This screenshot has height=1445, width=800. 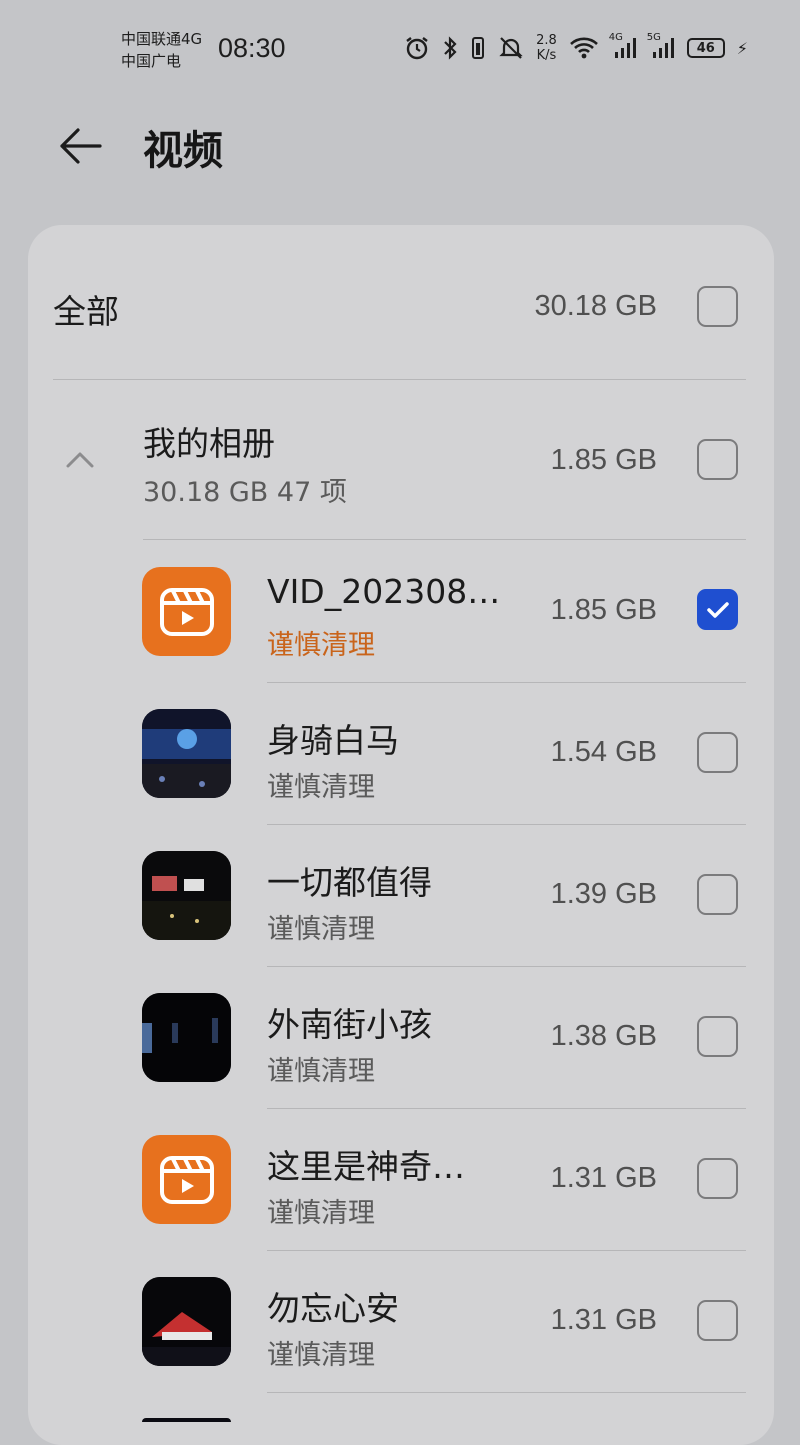 I want to click on alarm-icon, so click(x=417, y=48).